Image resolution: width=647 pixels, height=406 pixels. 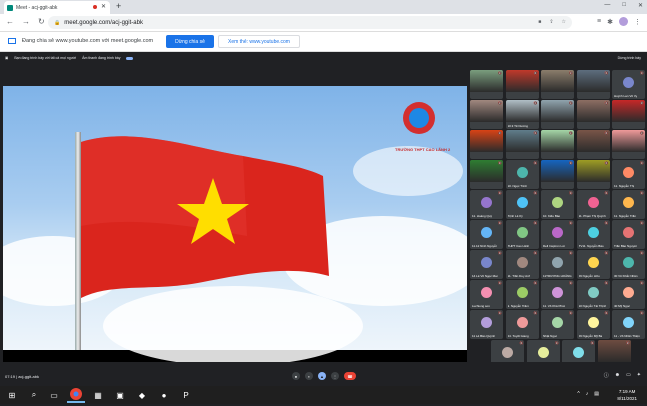 I want to click on participant-tile: 🔇 10. Kiều Bảo, so click(x=557, y=204).